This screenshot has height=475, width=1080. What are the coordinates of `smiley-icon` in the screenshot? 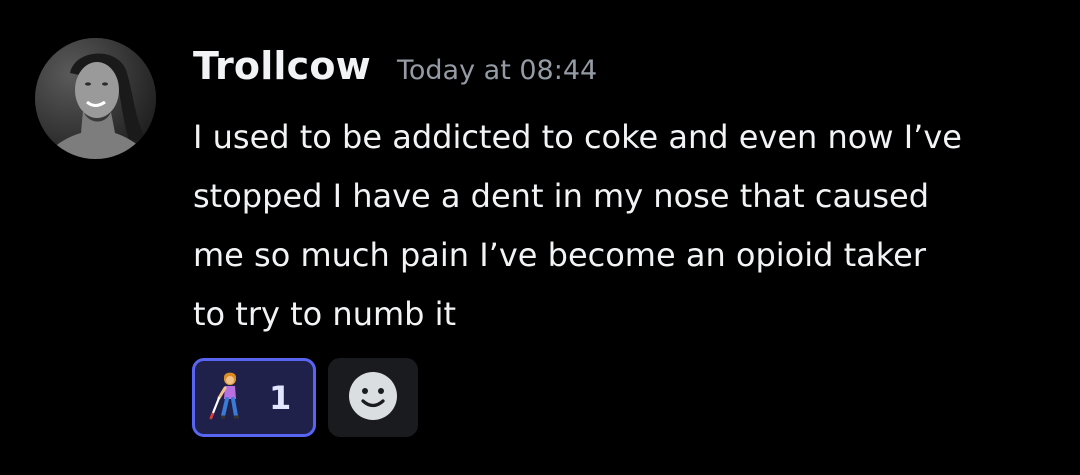 It's located at (373, 398).